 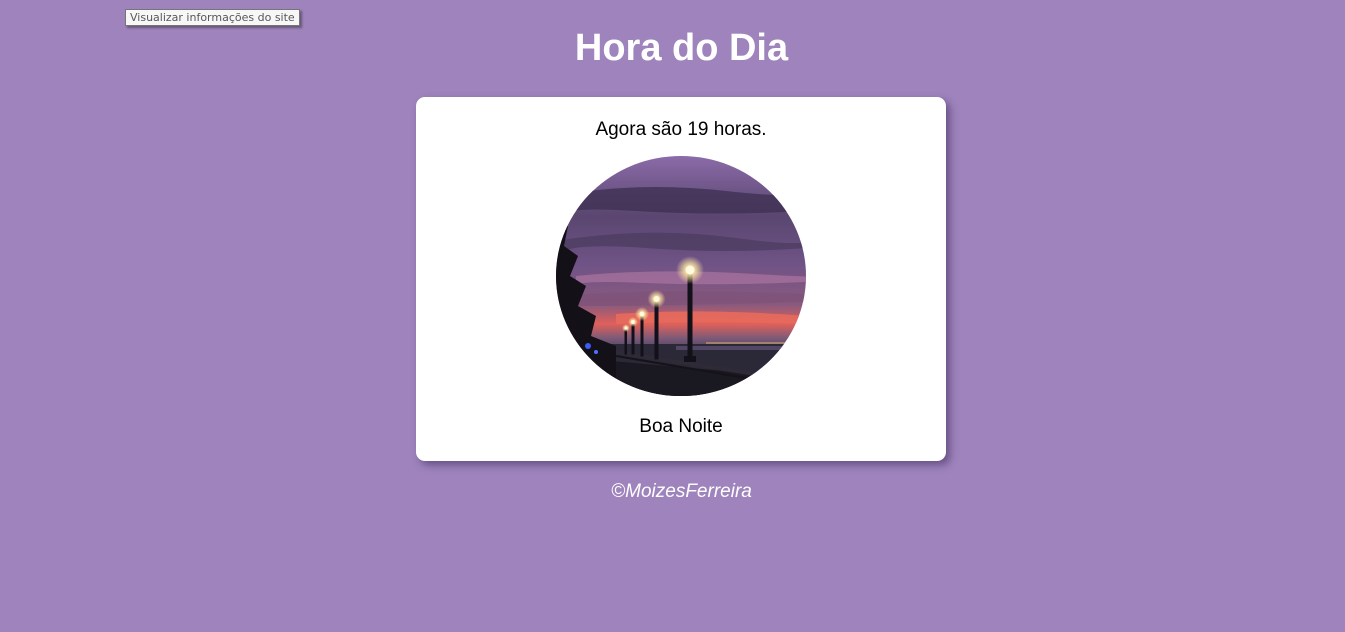 I want to click on author-credit: ©MoizesFerreira, so click(x=681, y=491).